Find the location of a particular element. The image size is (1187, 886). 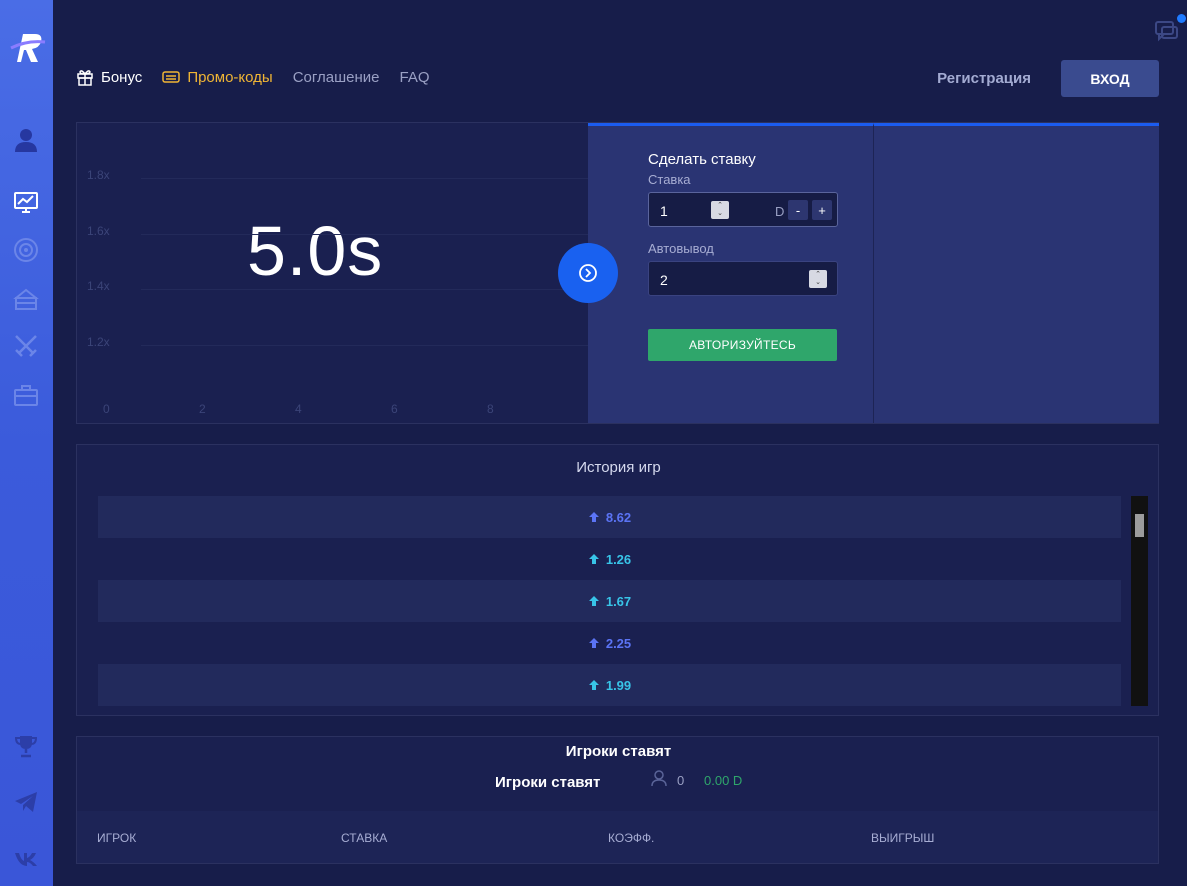

gift-icon is located at coordinates (85, 78).